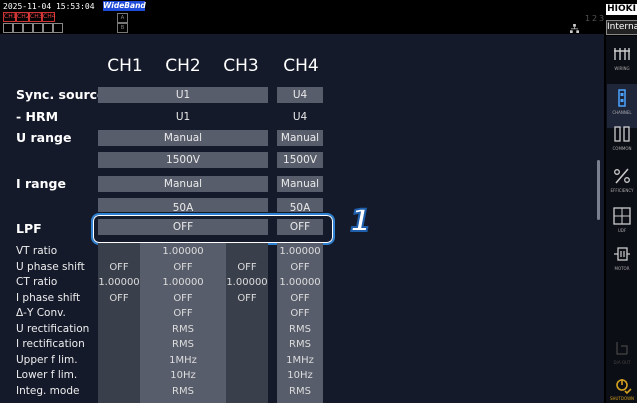  I want to click on bandwidth-badge: WideBand, so click(124, 6).